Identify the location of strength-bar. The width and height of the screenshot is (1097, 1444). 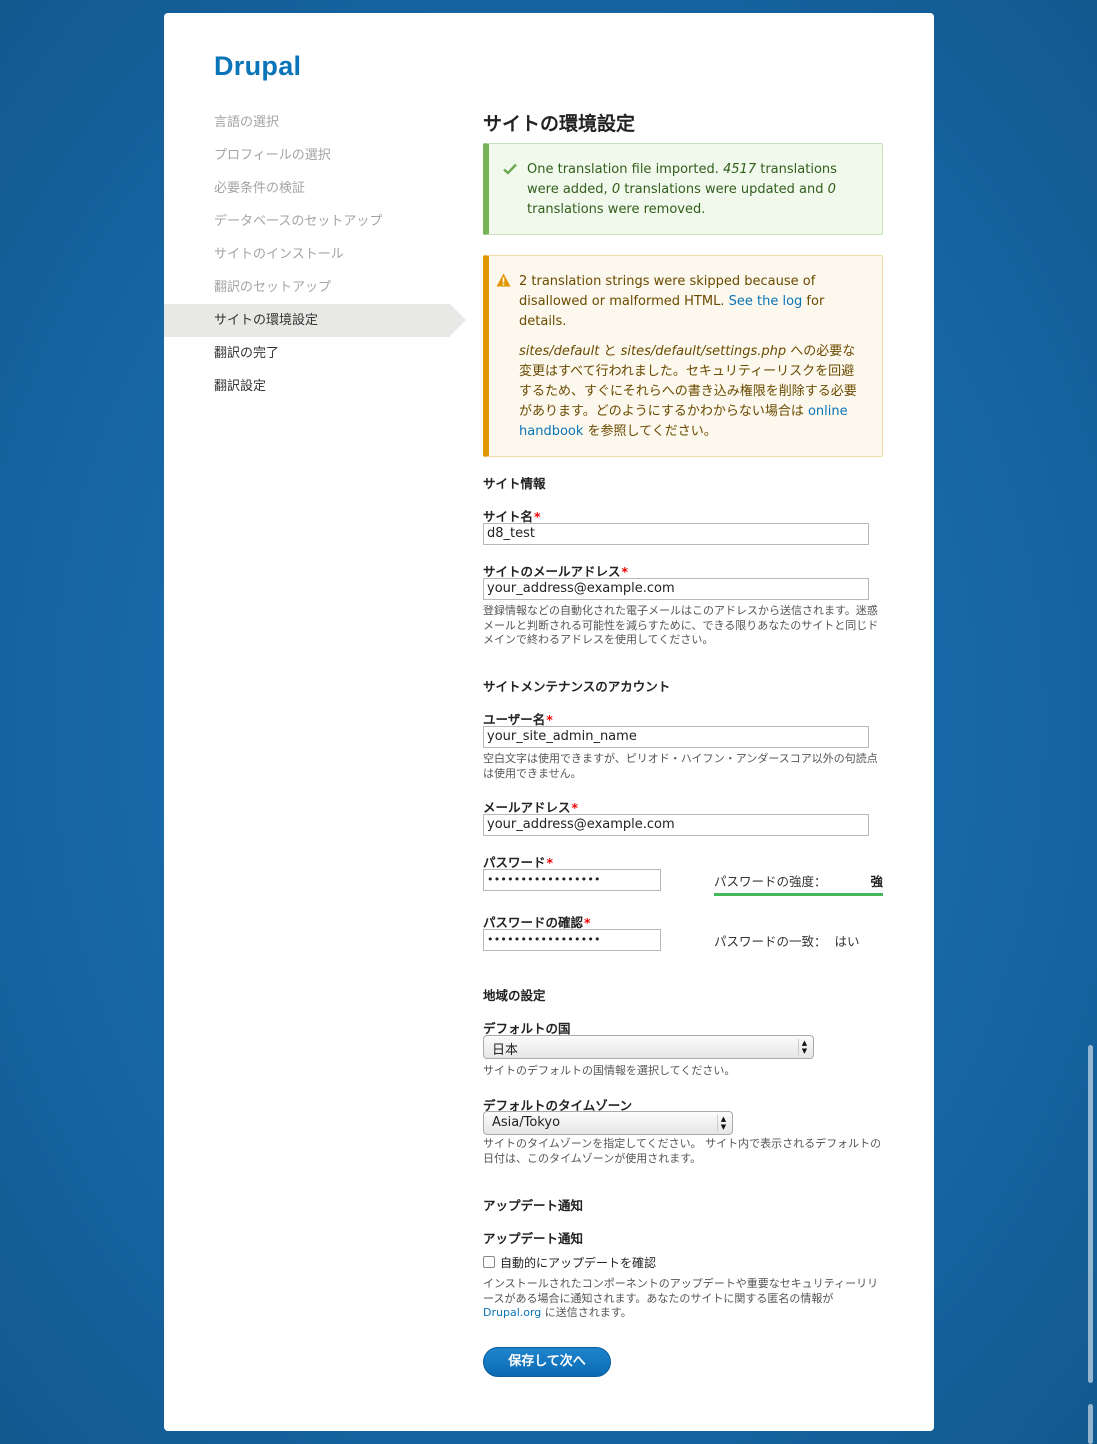
(798, 894).